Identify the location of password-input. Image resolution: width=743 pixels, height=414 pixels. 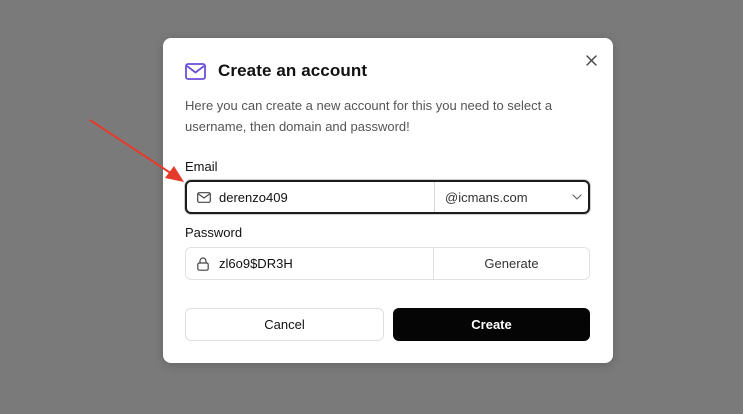
(319, 263).